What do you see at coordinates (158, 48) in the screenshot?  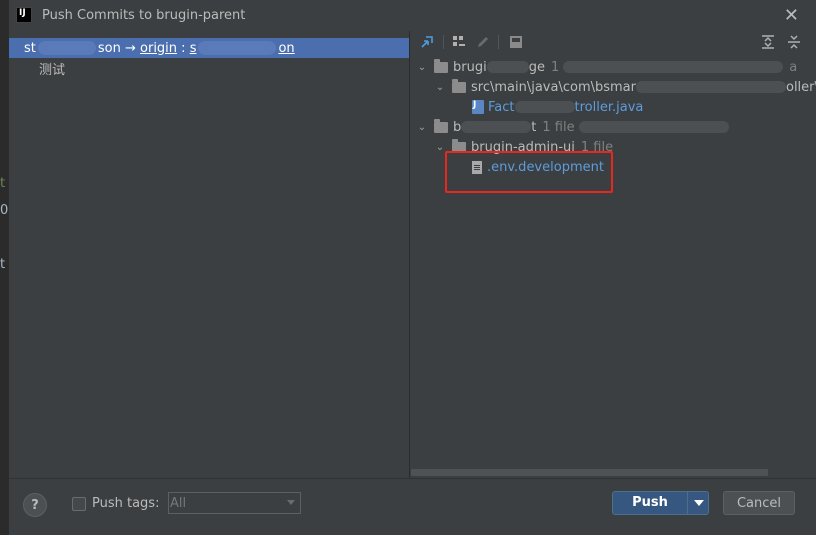 I see `remote-link: origin` at bounding box center [158, 48].